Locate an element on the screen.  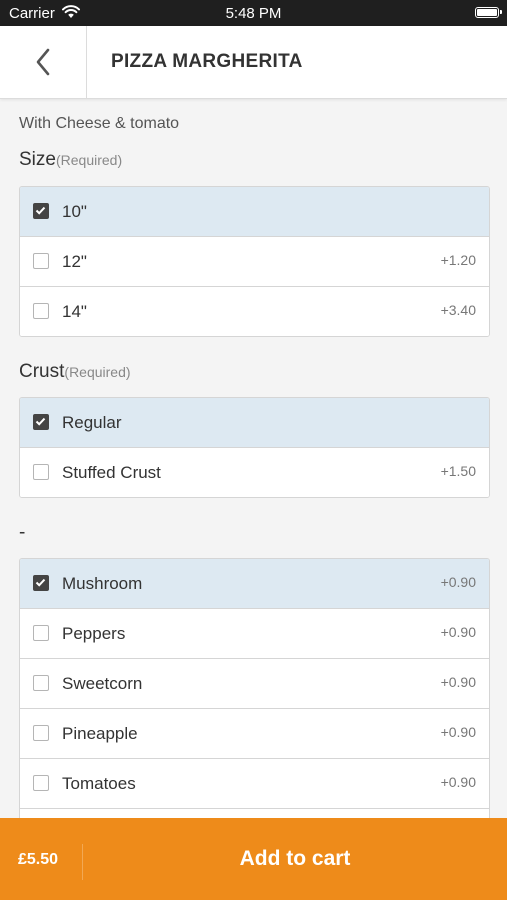
option-label: Regular is located at coordinates (92, 422).